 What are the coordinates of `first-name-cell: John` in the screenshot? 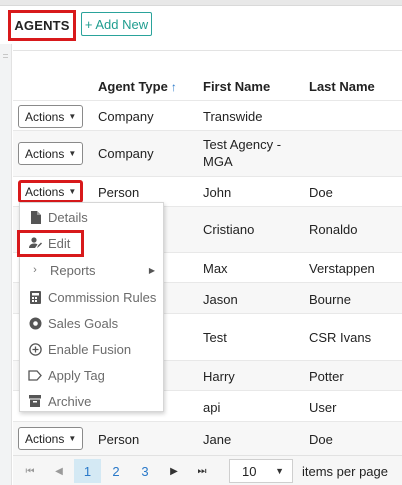 It's located at (217, 192).